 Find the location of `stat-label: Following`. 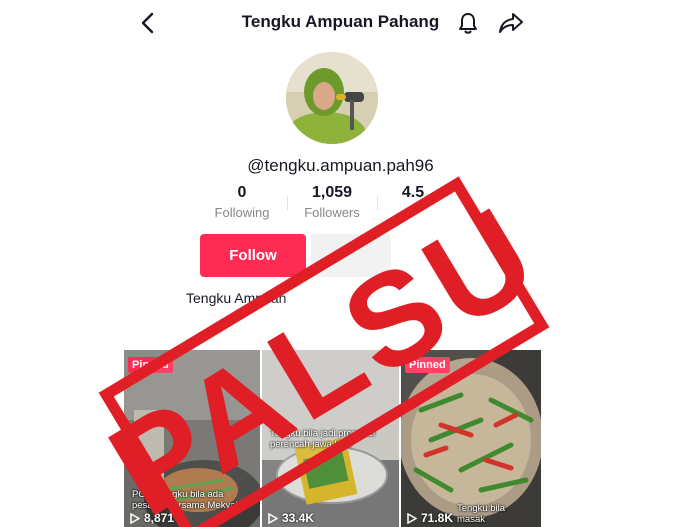

stat-label: Following is located at coordinates (242, 212).